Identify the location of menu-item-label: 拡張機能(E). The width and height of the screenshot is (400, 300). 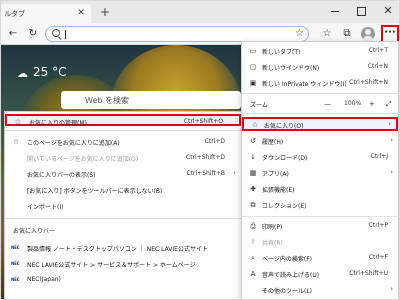
(278, 190).